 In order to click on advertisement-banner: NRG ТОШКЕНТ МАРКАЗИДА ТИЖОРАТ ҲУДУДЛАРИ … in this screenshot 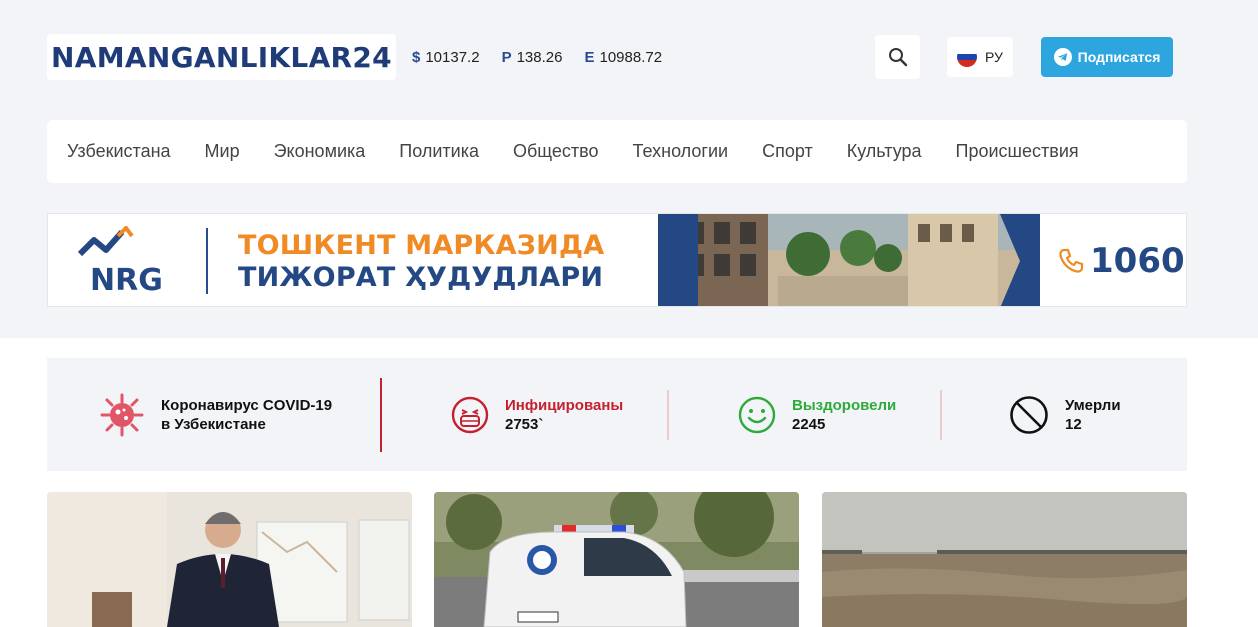, I will do `click(617, 260)`.